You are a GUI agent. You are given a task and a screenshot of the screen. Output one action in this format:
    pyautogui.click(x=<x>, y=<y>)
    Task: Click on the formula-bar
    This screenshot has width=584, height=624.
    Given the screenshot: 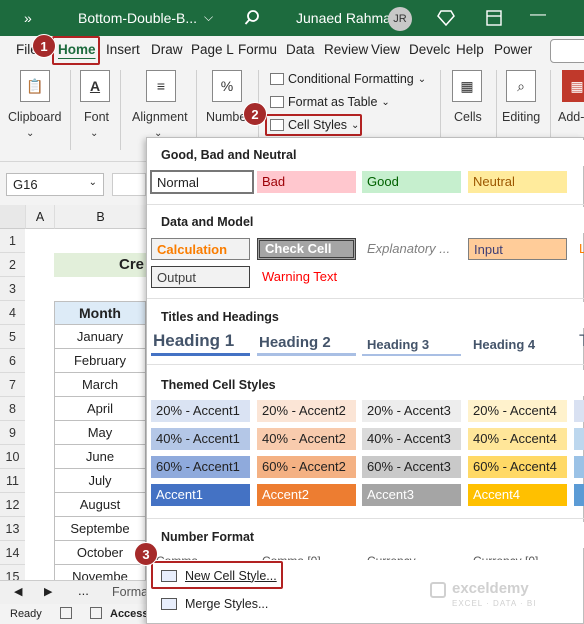 What is the action you would take?
    pyautogui.click(x=129, y=184)
    